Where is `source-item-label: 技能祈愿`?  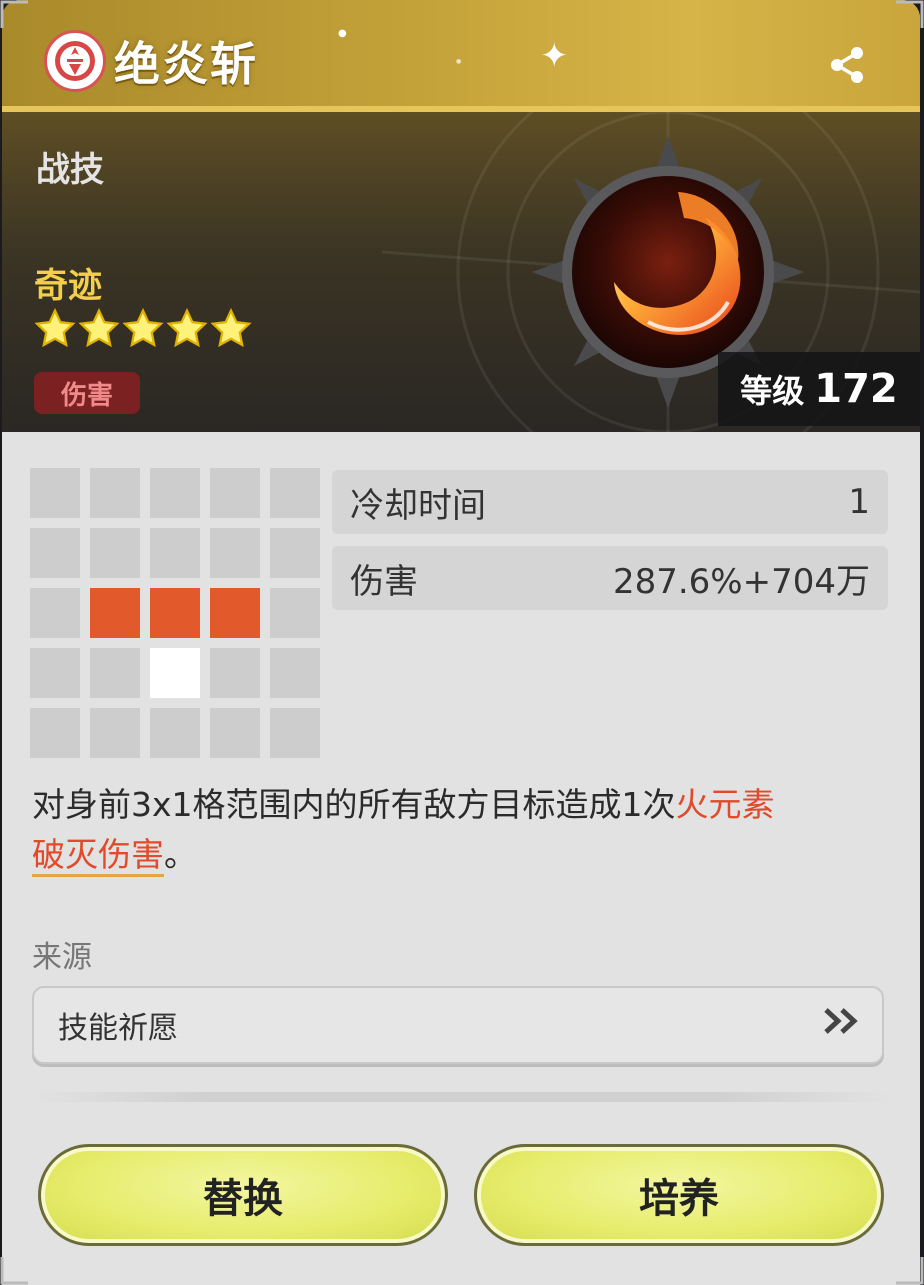
source-item-label: 技能祈愿 is located at coordinates (118, 1028).